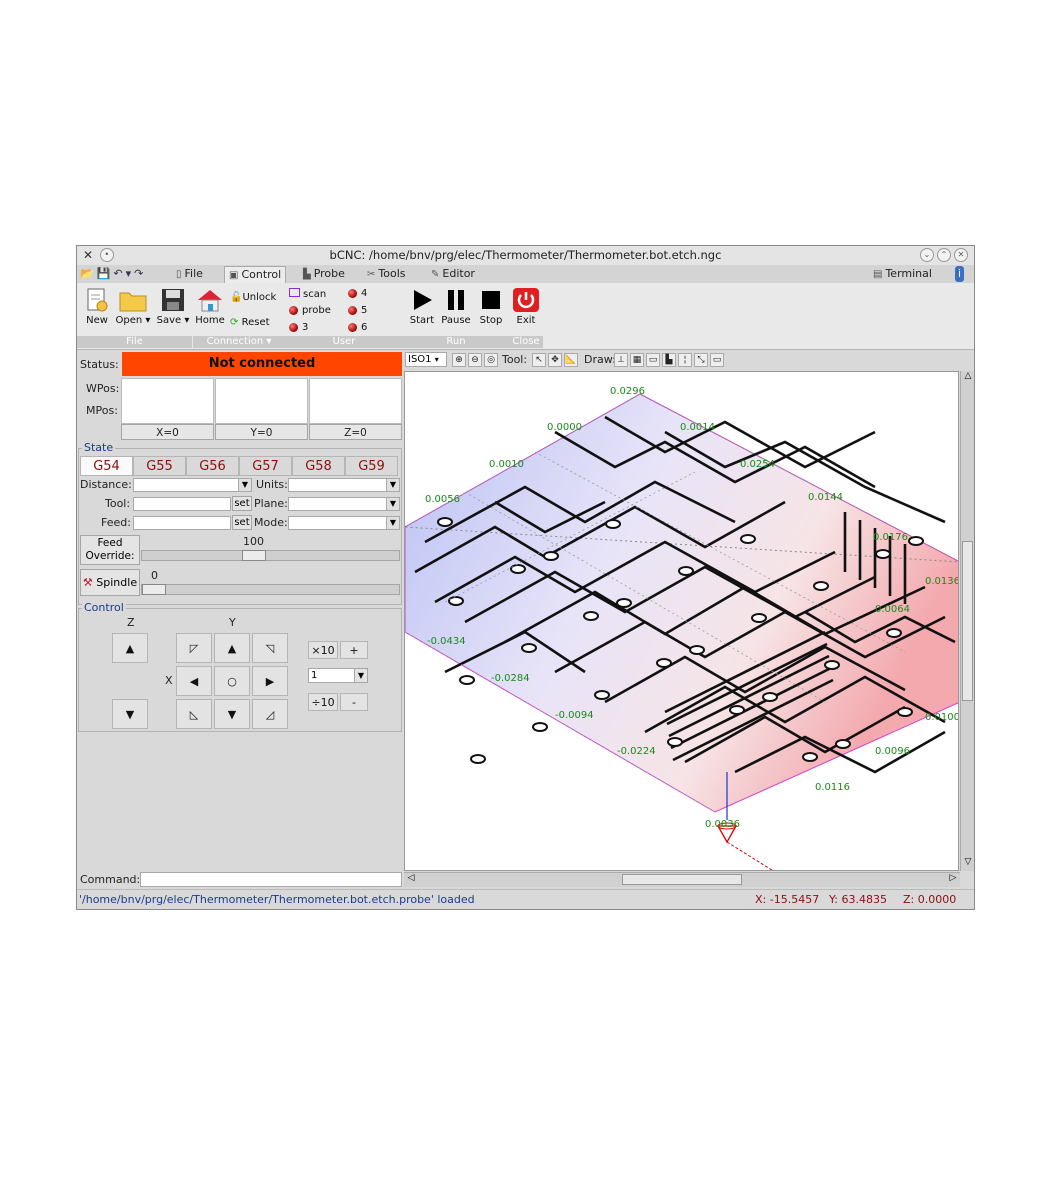 The width and height of the screenshot is (1050, 1200). I want to click on probe-button: probe, so click(310, 310).